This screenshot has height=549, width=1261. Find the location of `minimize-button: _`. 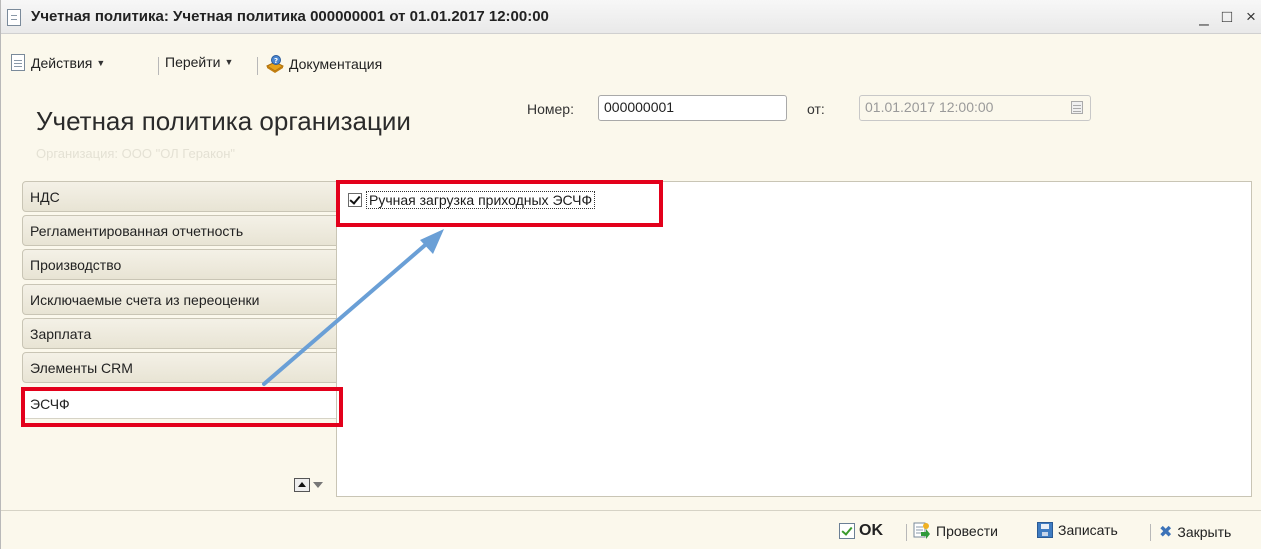

minimize-button: _ is located at coordinates (1204, 17).